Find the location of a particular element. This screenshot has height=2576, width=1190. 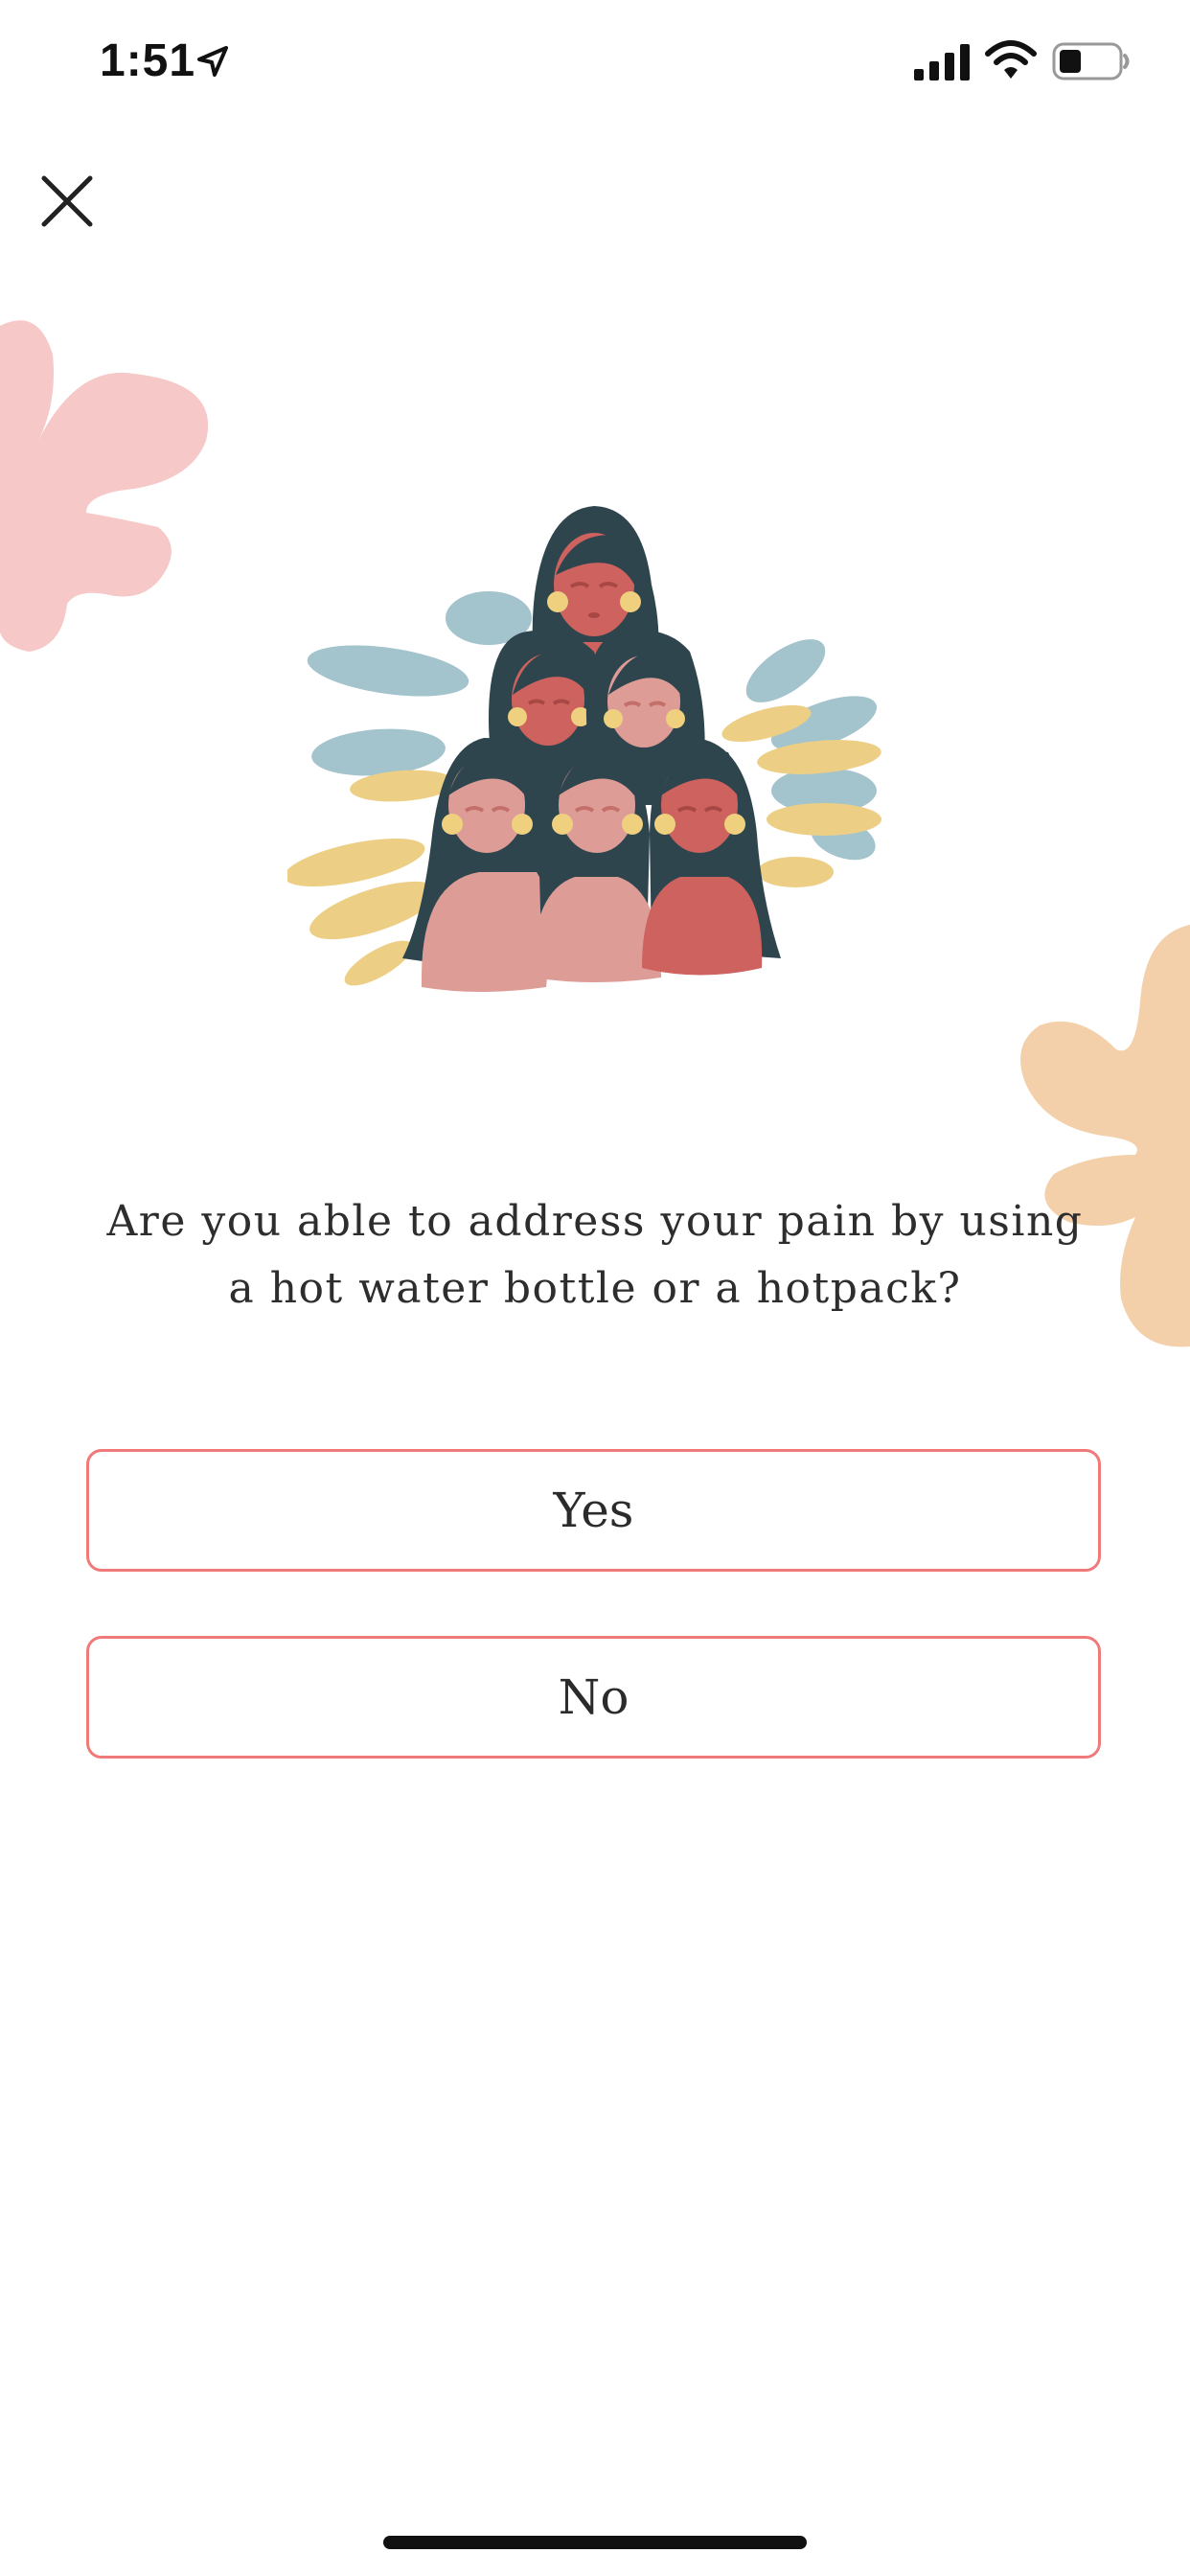

status-time: 1:51 is located at coordinates (148, 60).